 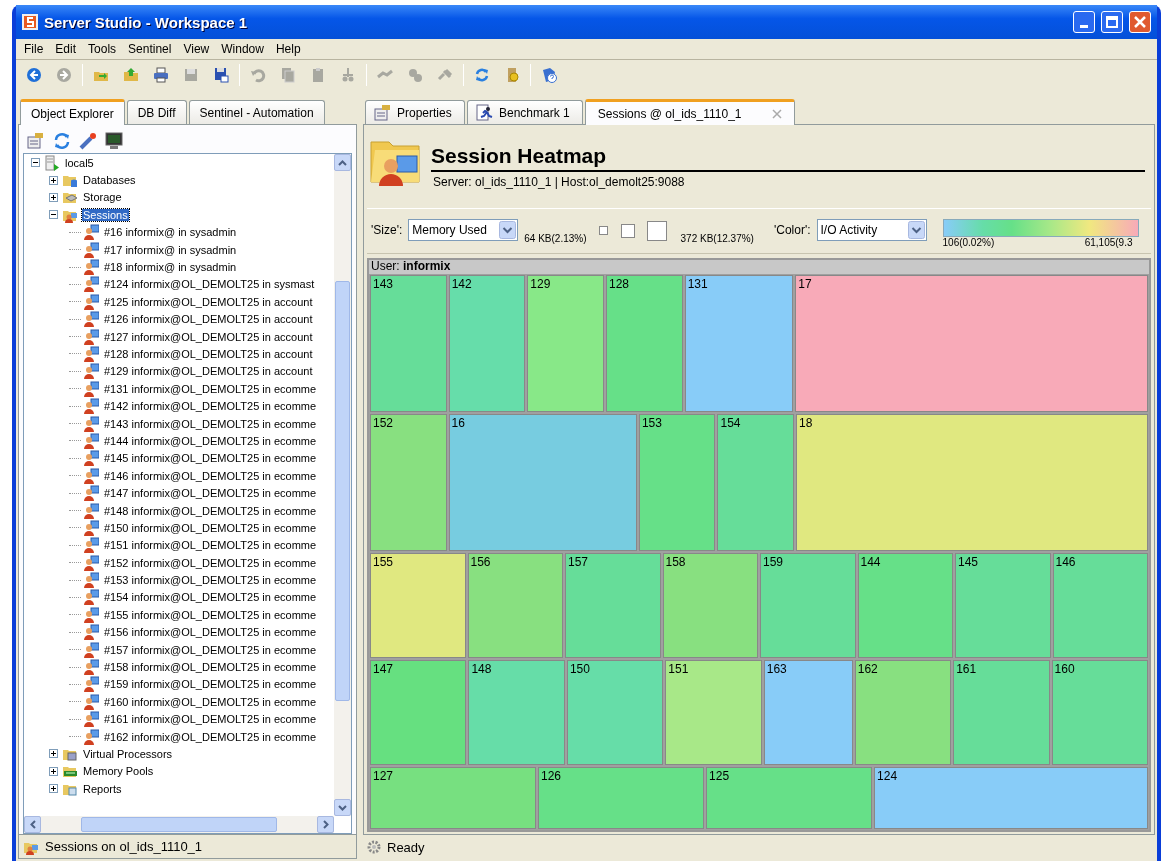 What do you see at coordinates (156, 112) in the screenshot?
I see `tab: DB Diff` at bounding box center [156, 112].